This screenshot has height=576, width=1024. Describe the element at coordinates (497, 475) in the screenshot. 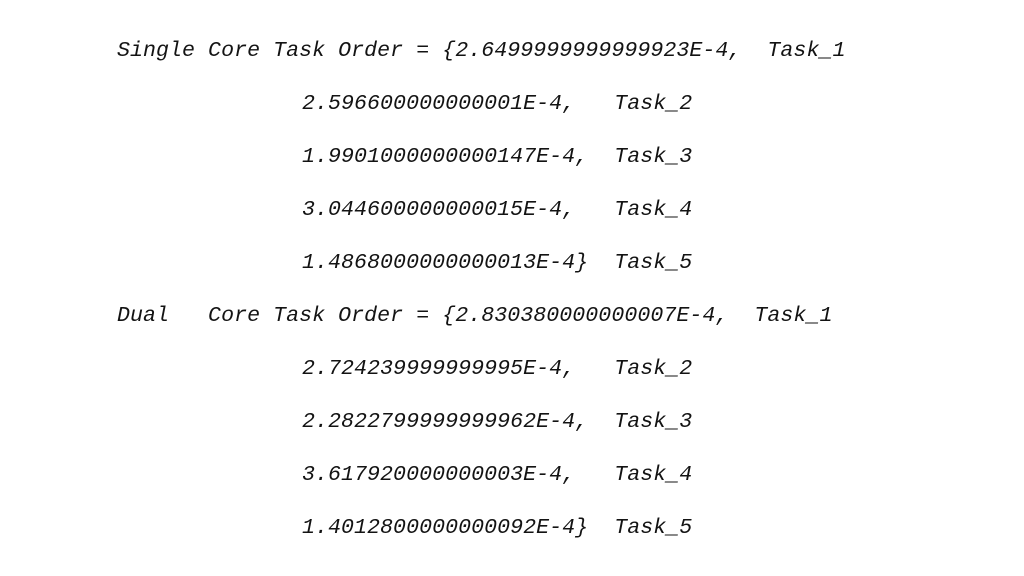

I see `output-line-dual-core-task-4: 3.617920000000003E-4, Task_4` at that location.